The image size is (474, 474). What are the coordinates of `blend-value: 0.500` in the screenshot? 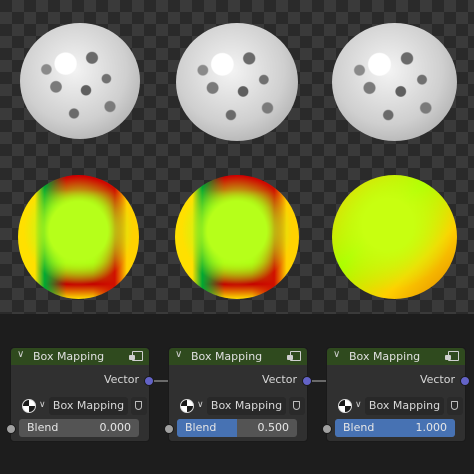 It's located at (273, 427).